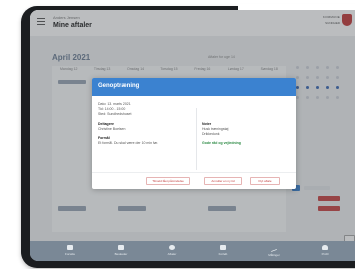 The height and width of the screenshot is (269, 355). I want to click on tab-label: Forside, so click(69, 254).